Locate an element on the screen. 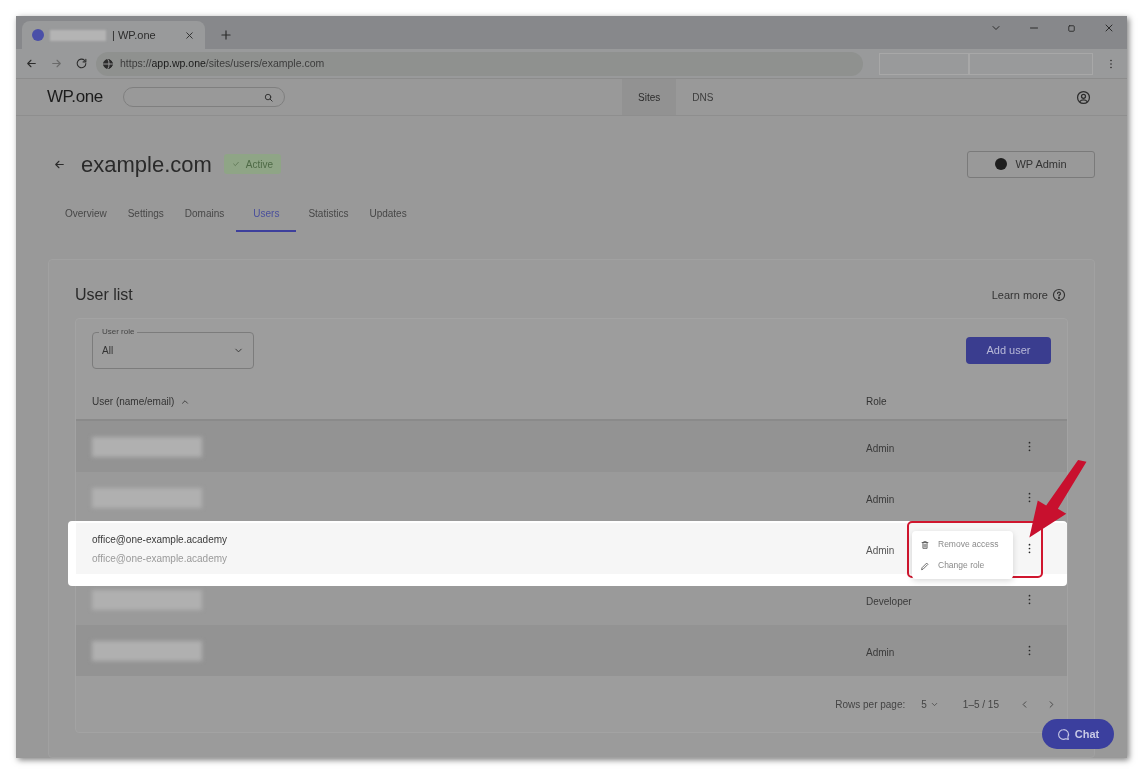 This screenshot has width=1143, height=774. page-tab: Overview is located at coordinates (86, 219).